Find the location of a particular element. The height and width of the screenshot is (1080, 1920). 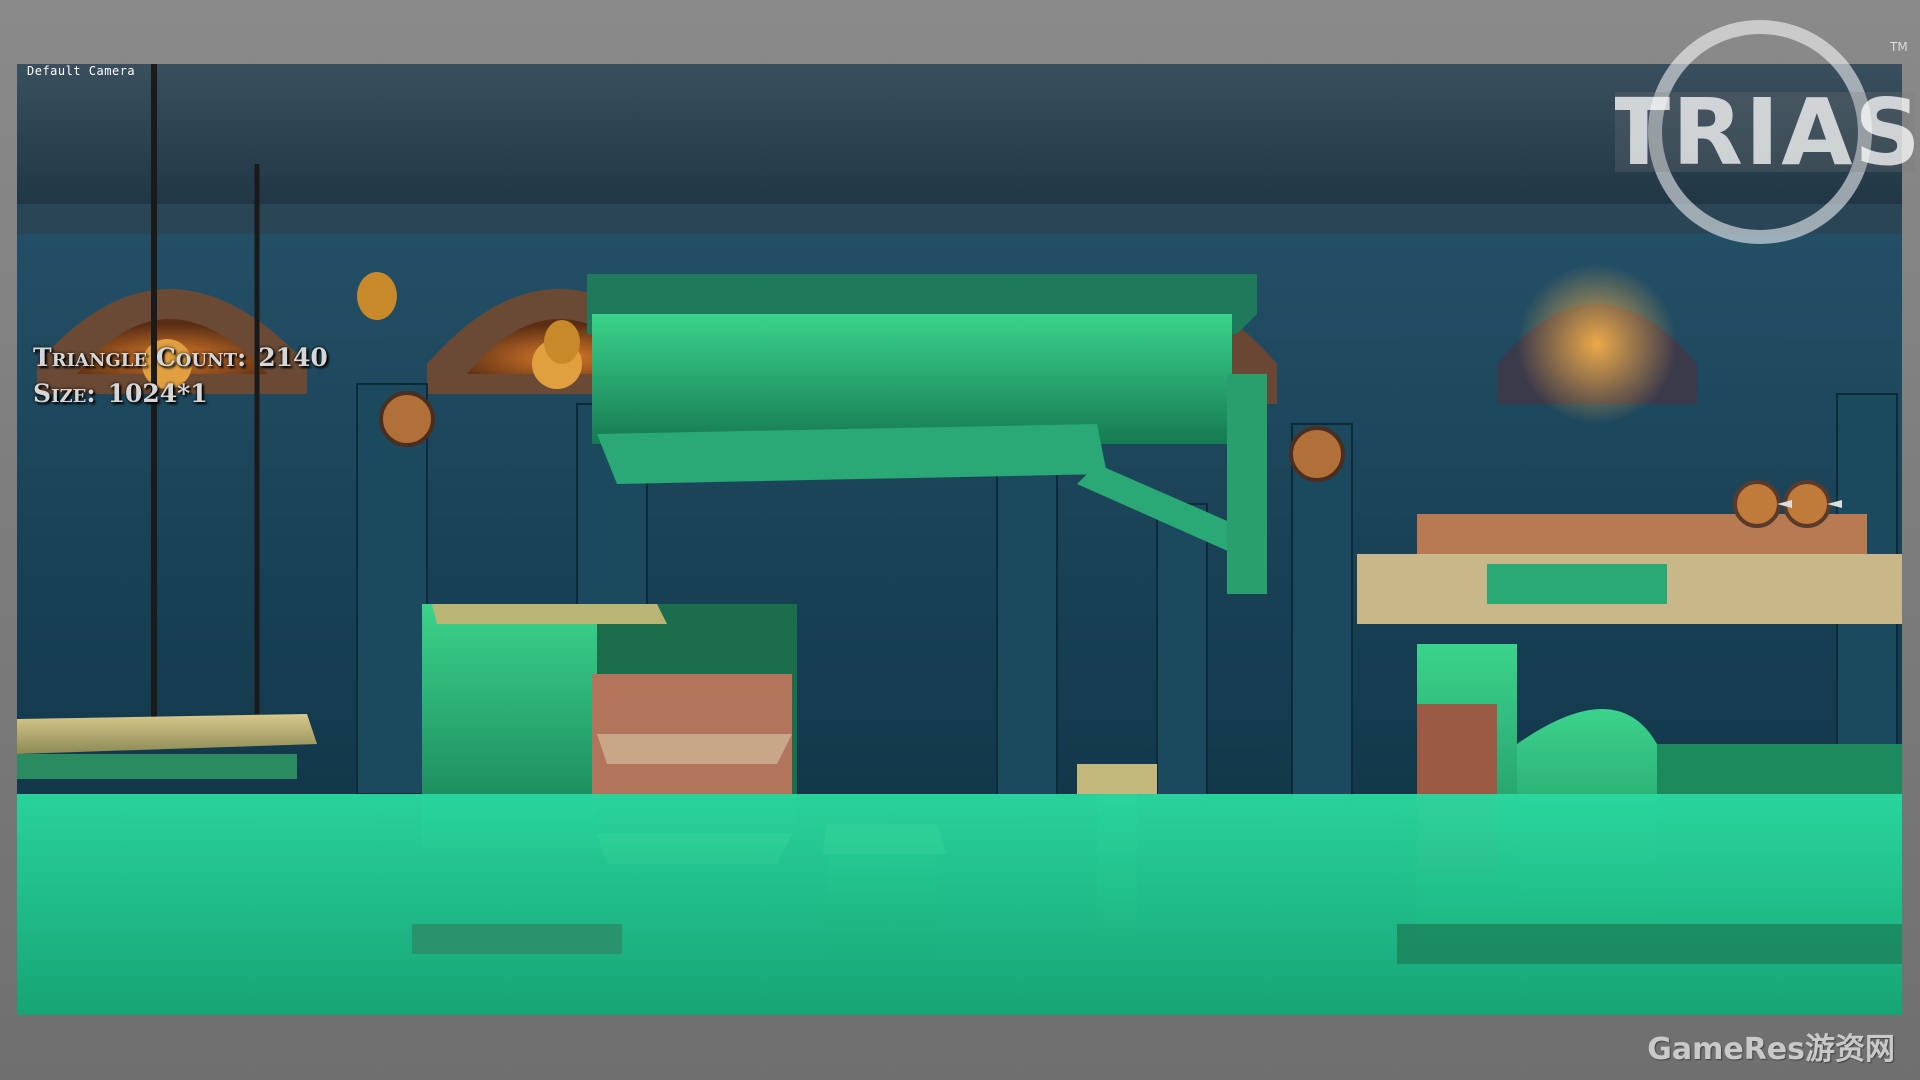

site-watermark: GameRes游资网 is located at coordinates (1771, 1049).